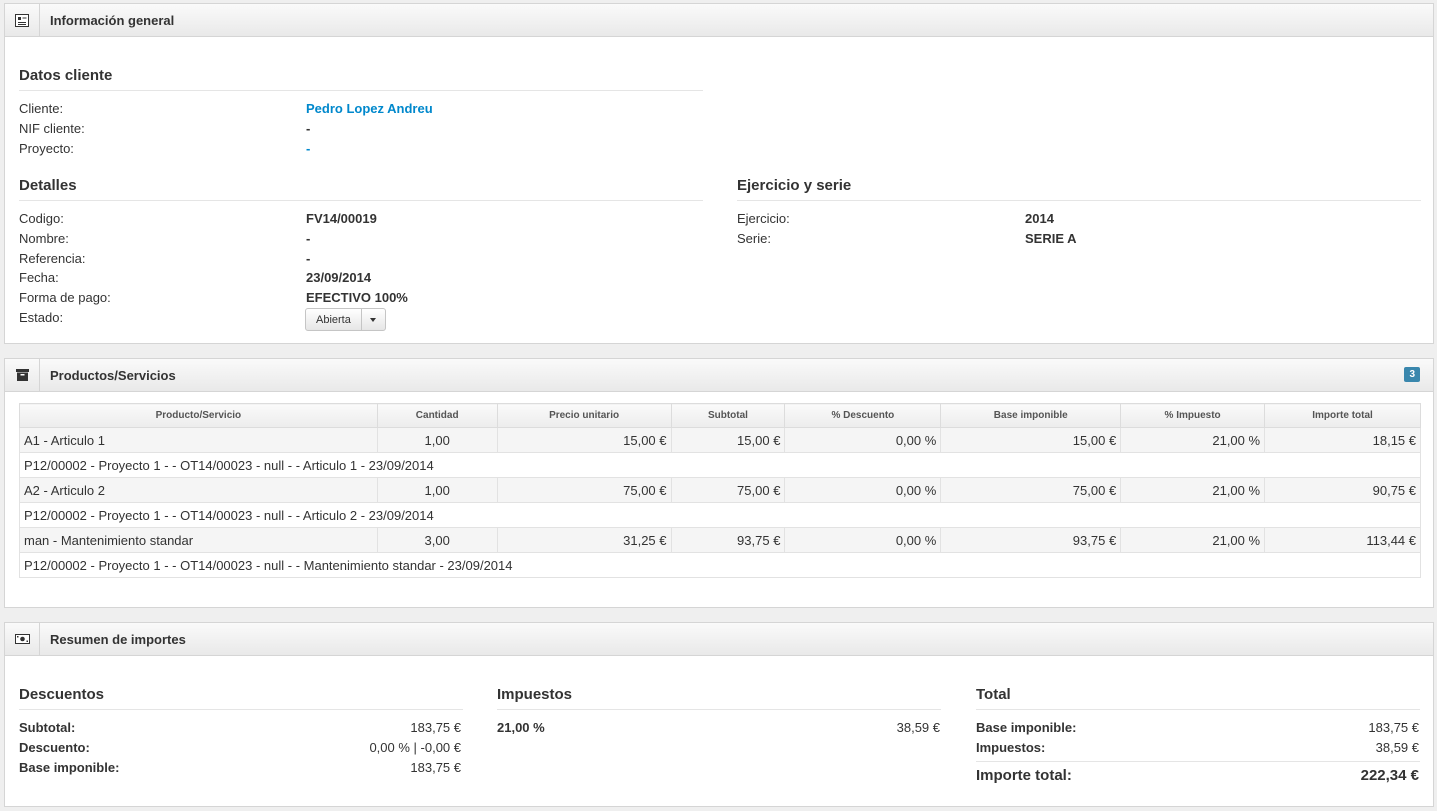 The image size is (1437, 811). What do you see at coordinates (1051, 238) in the screenshot?
I see `serie-value: SERIE A` at bounding box center [1051, 238].